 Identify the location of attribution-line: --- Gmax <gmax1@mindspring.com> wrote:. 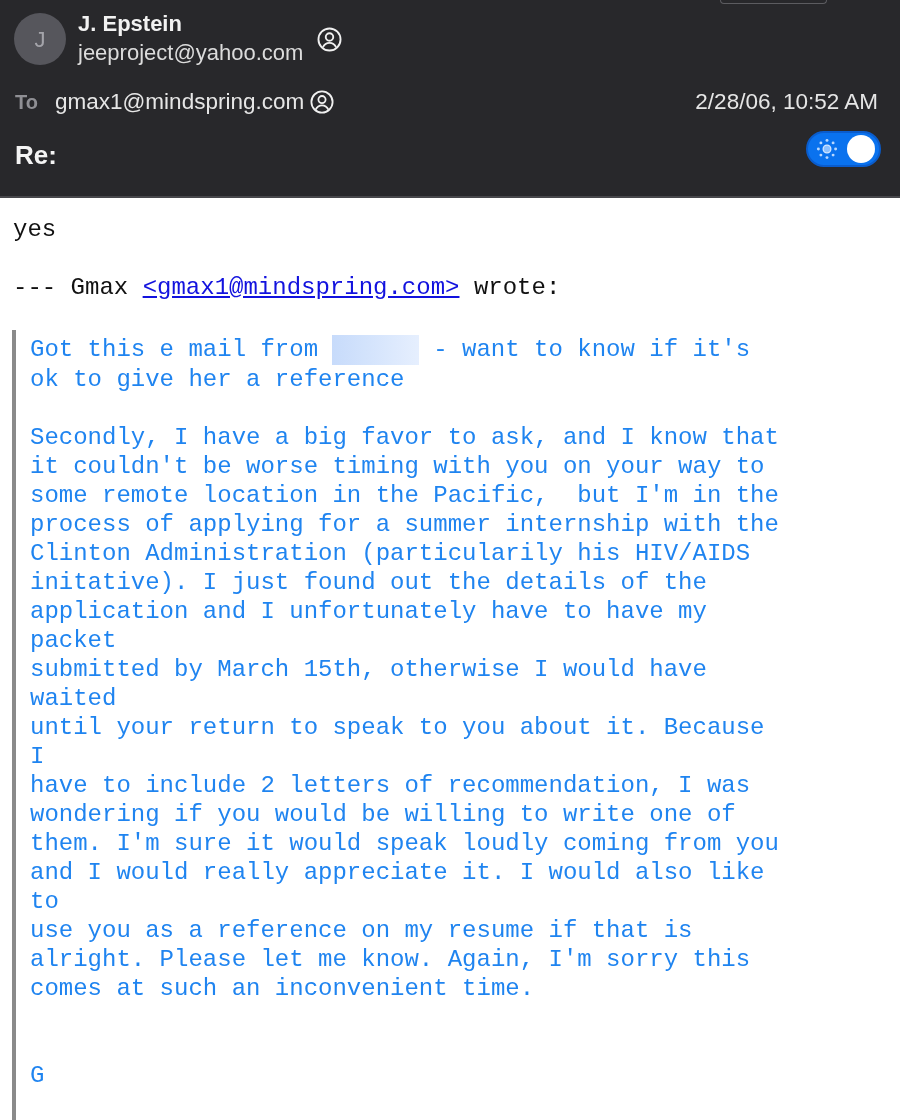
(287, 287).